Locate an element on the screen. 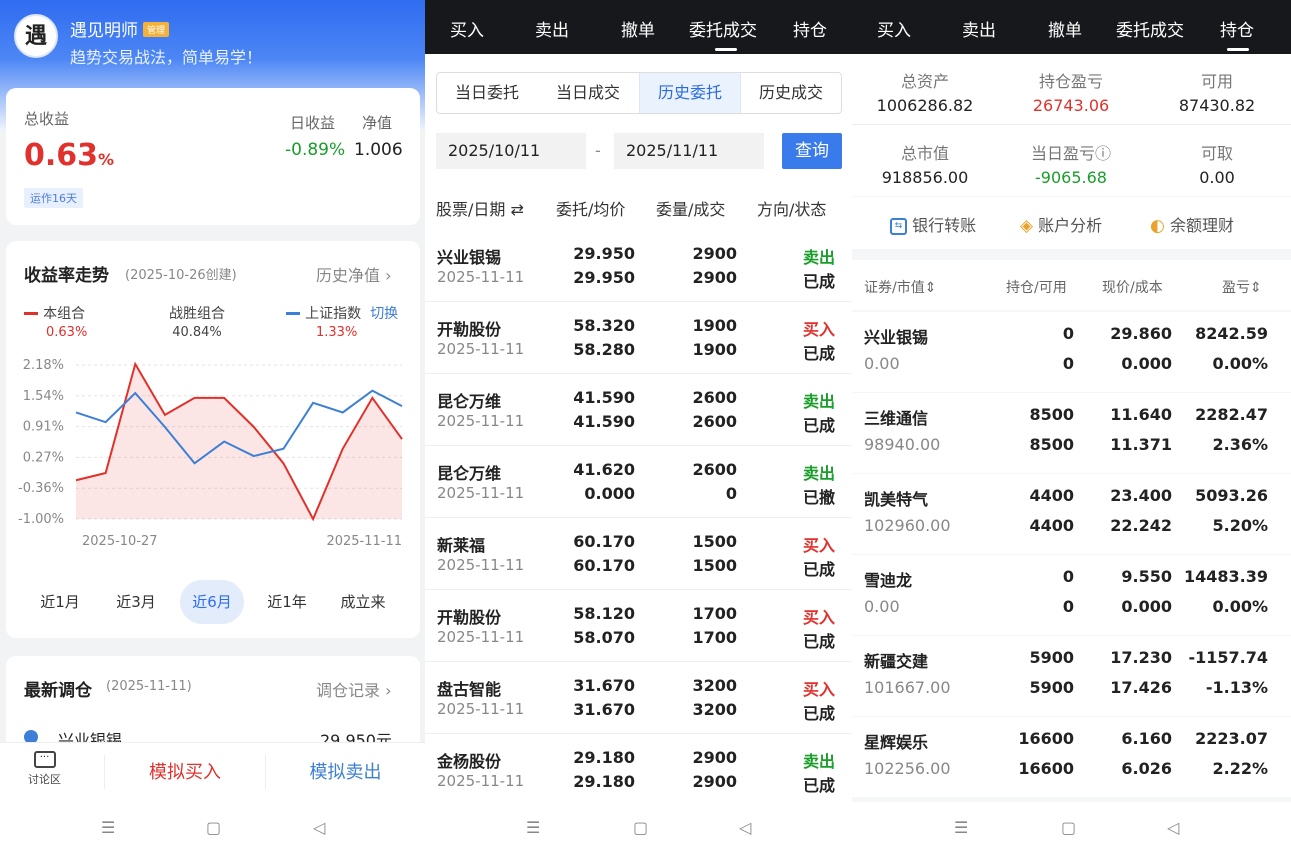 The height and width of the screenshot is (852, 1291). order-qty: 2600 is located at coordinates (714, 397).